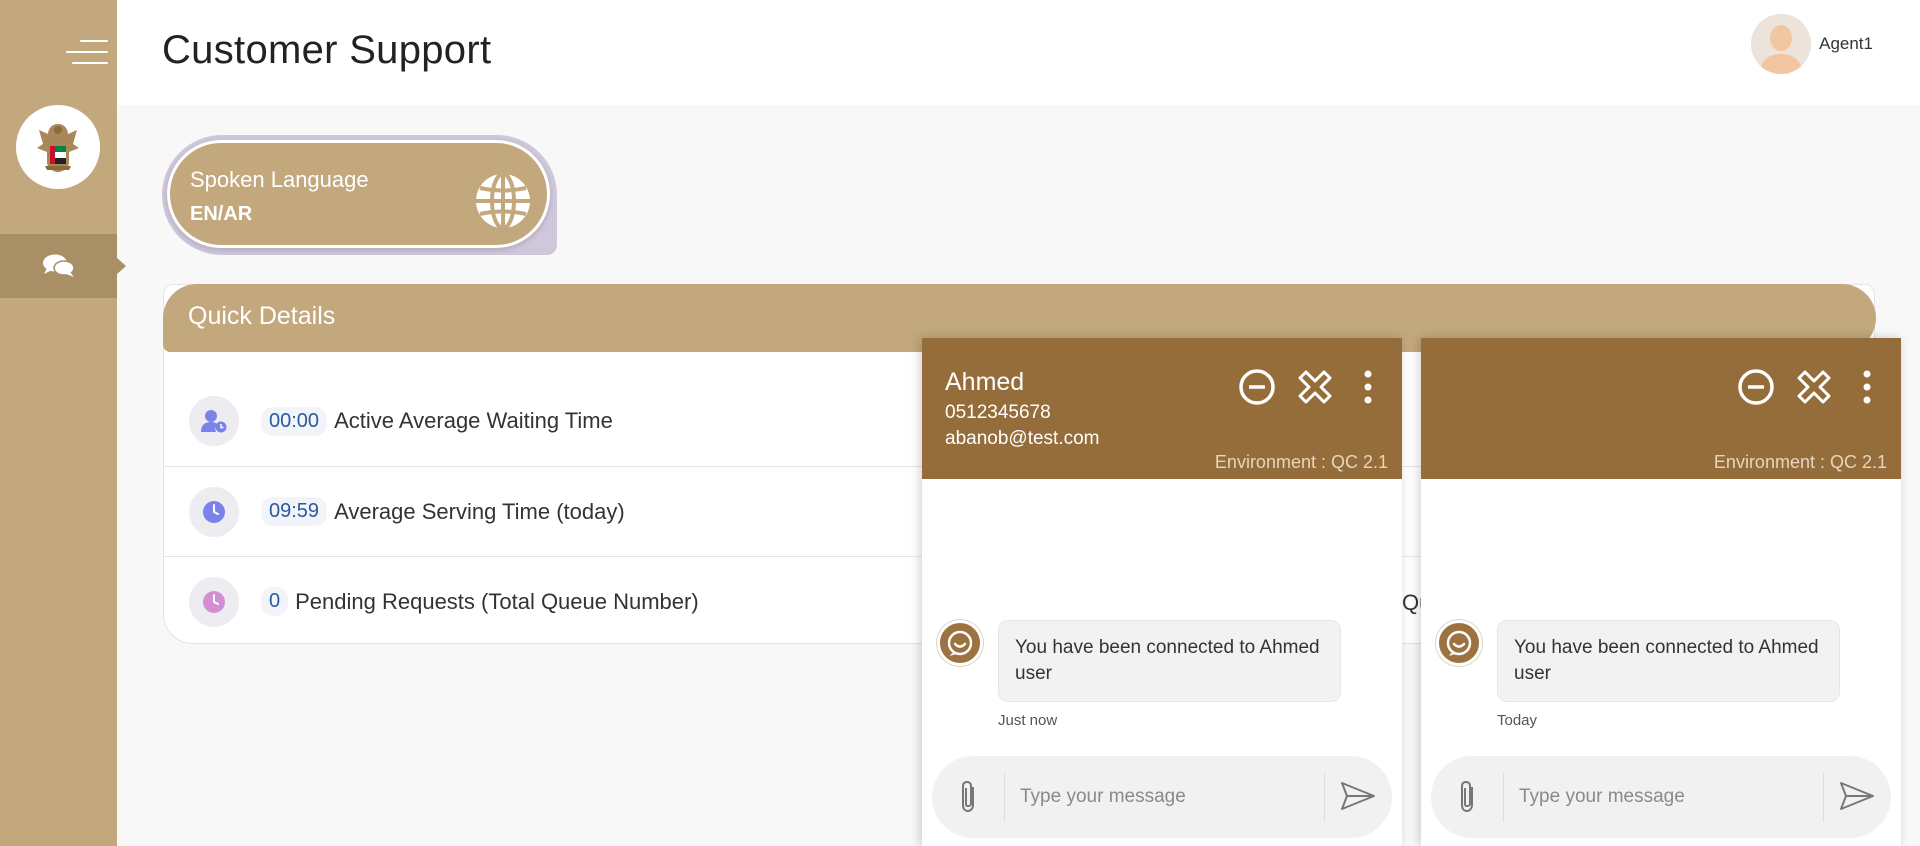 This screenshot has height=846, width=1920. I want to click on chat-contact-name: Ahmed, so click(985, 382).